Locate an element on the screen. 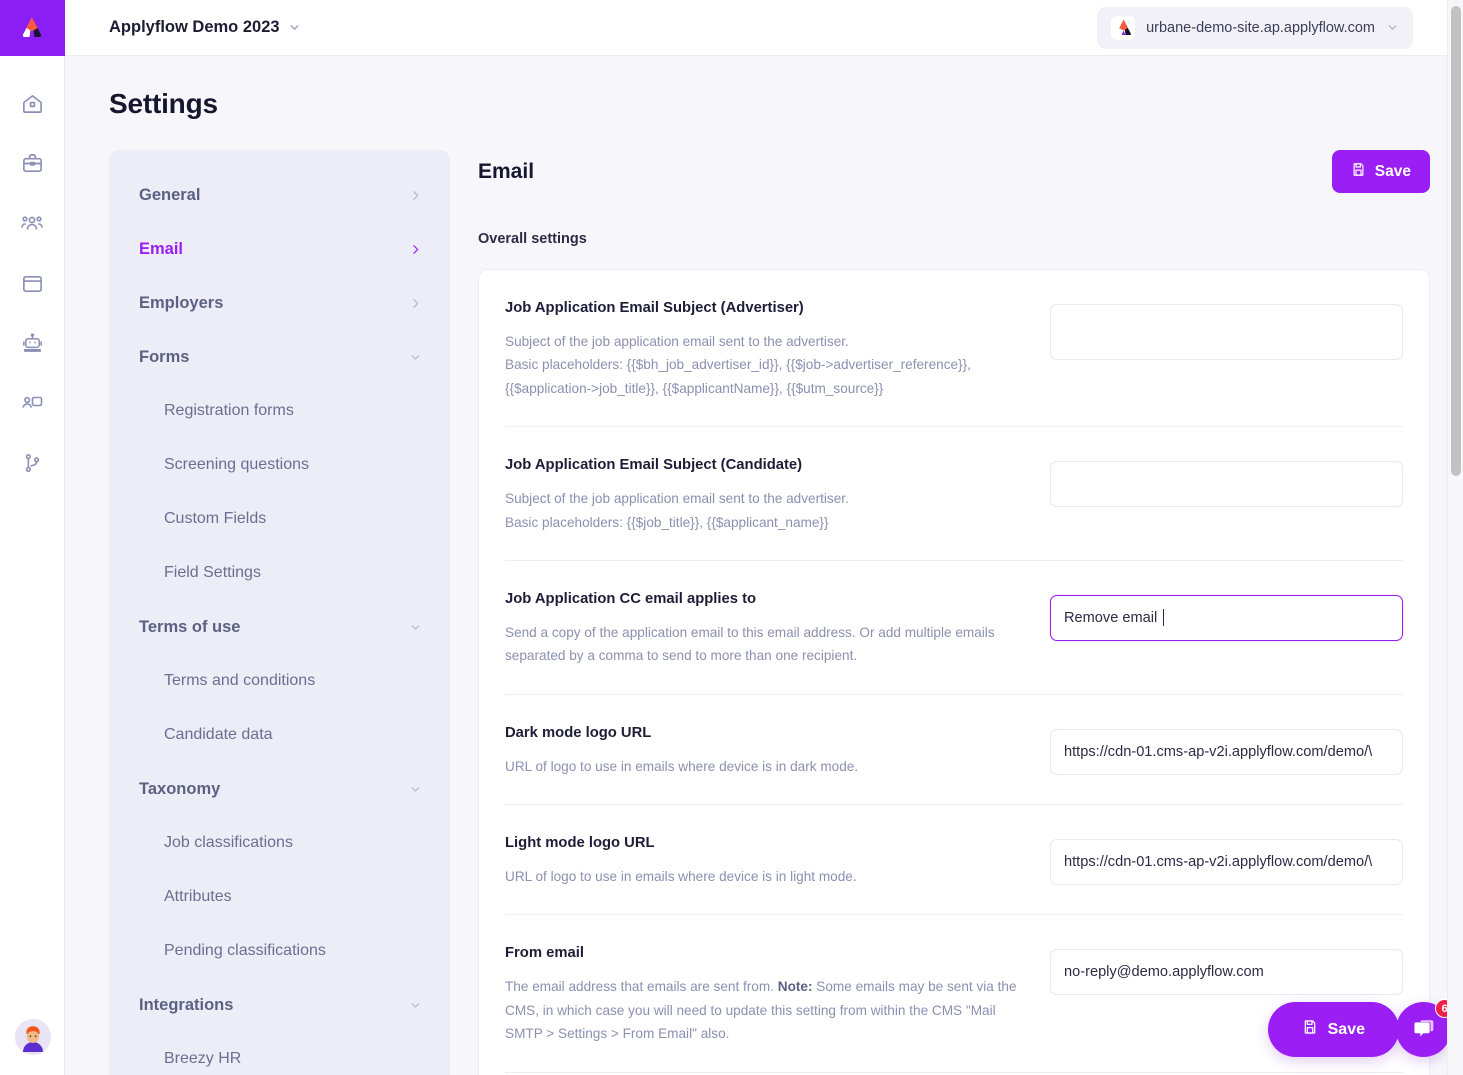  field-input-job-application-cc-email-applies-to: Remove email is located at coordinates (1226, 617).